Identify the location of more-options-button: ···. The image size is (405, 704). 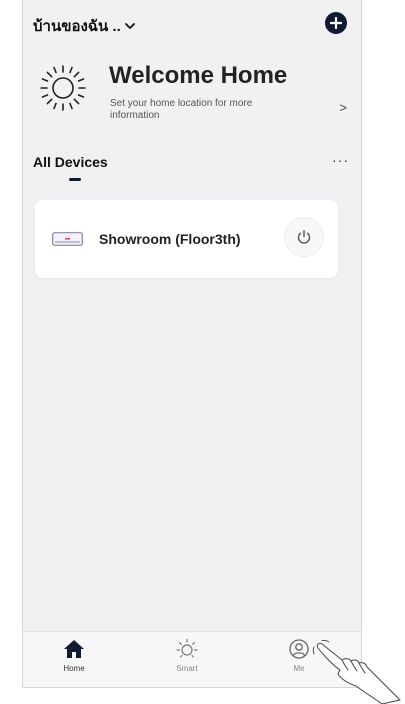
(340, 160).